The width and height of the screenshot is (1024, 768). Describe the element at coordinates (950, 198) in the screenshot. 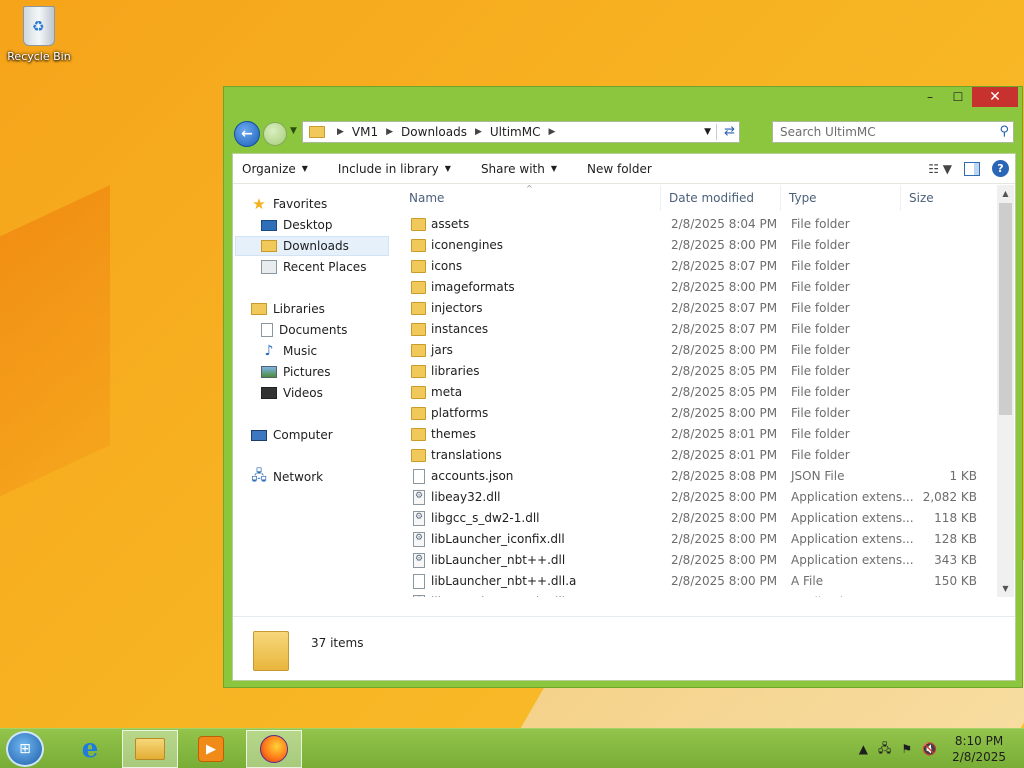

I see `column-header-size: Size` at that location.